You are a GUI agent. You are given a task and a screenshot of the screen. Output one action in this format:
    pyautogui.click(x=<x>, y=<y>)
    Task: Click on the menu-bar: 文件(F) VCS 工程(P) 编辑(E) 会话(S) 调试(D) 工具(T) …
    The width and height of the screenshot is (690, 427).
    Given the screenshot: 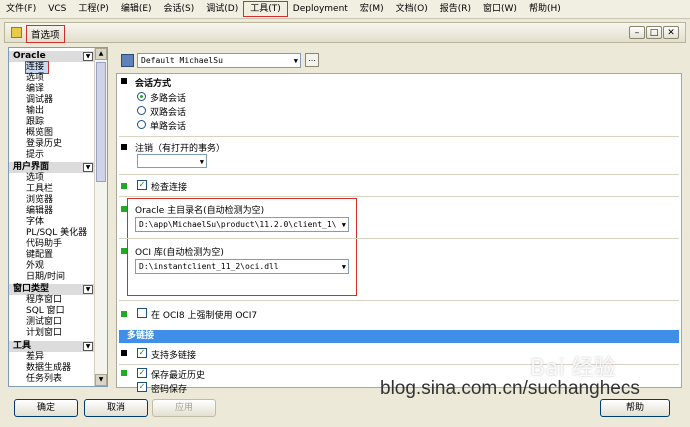 What is the action you would take?
    pyautogui.click(x=345, y=9)
    